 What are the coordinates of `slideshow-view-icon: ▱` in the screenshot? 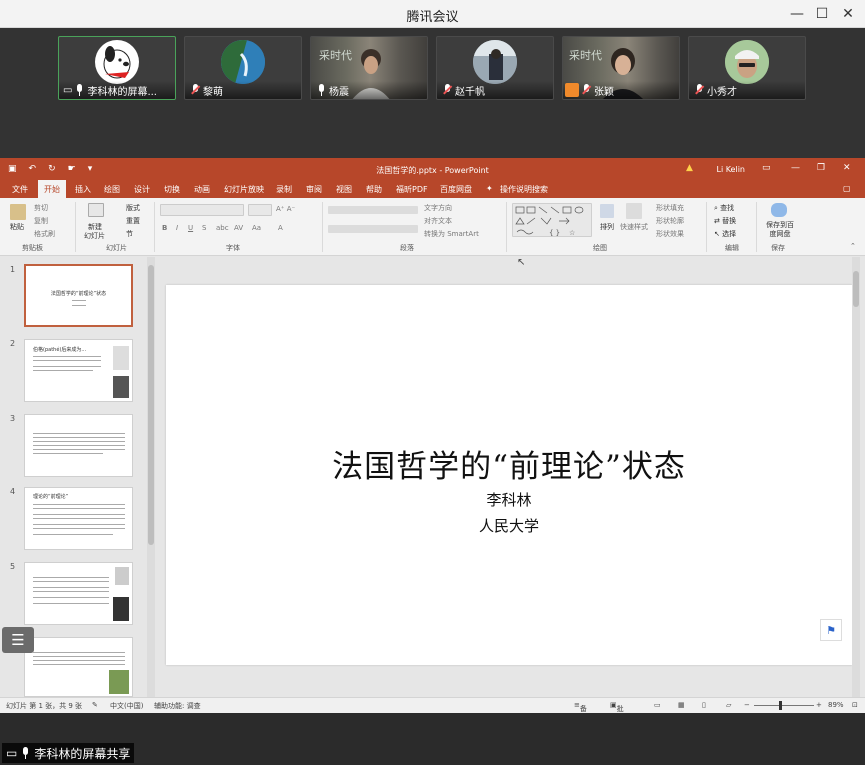 It's located at (728, 705).